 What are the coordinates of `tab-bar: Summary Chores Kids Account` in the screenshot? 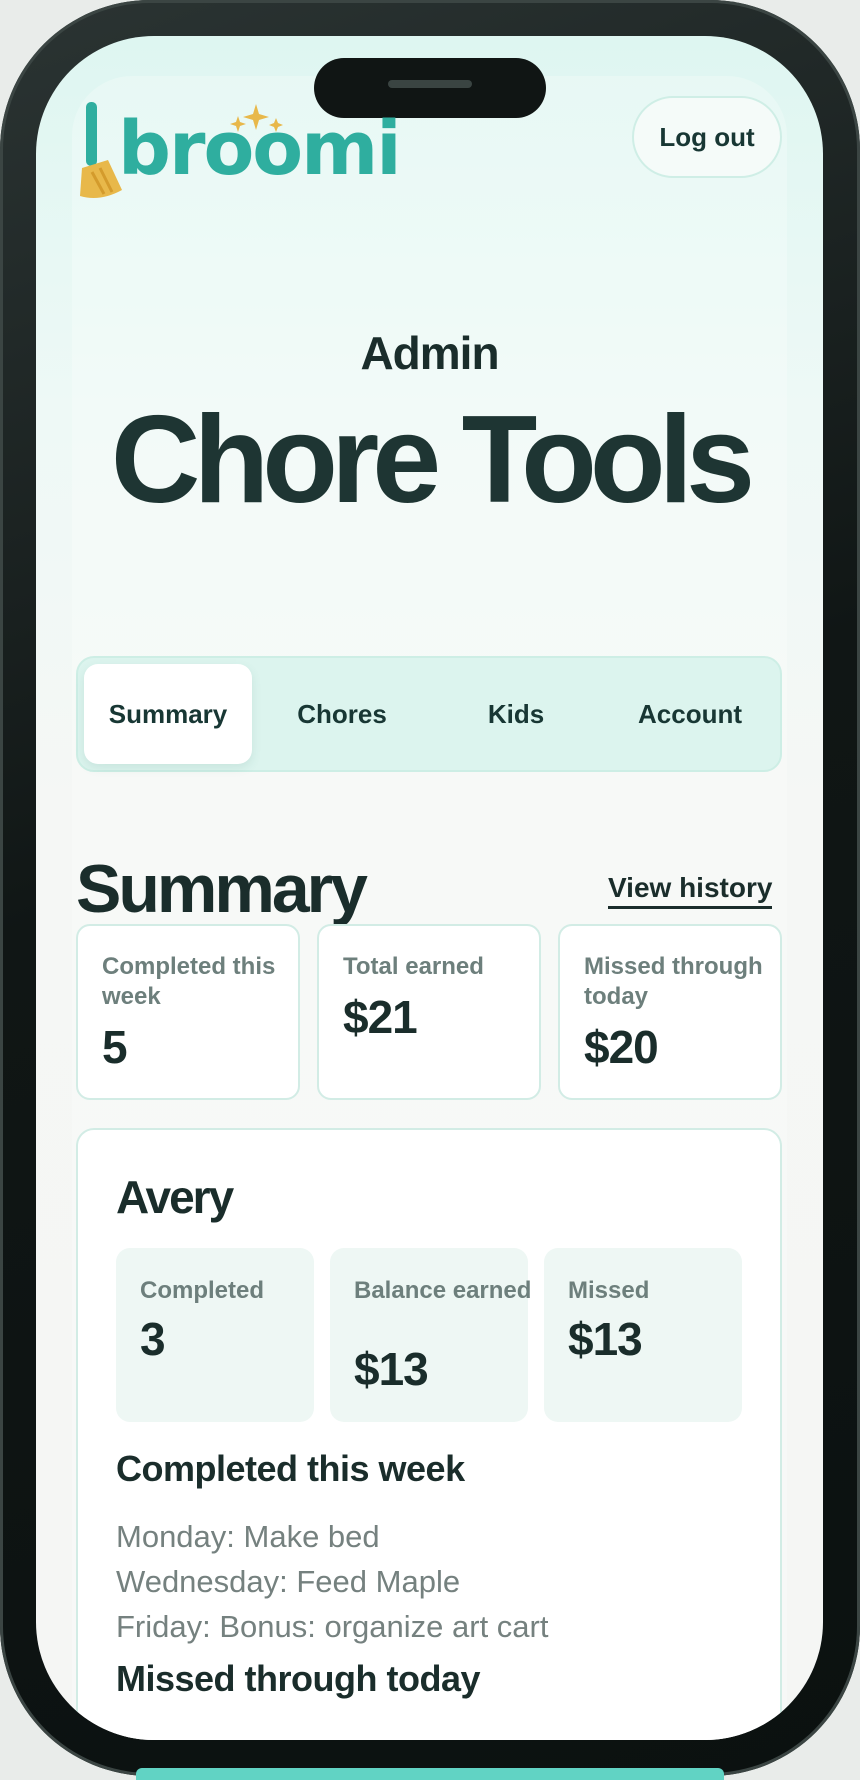 It's located at (429, 714).